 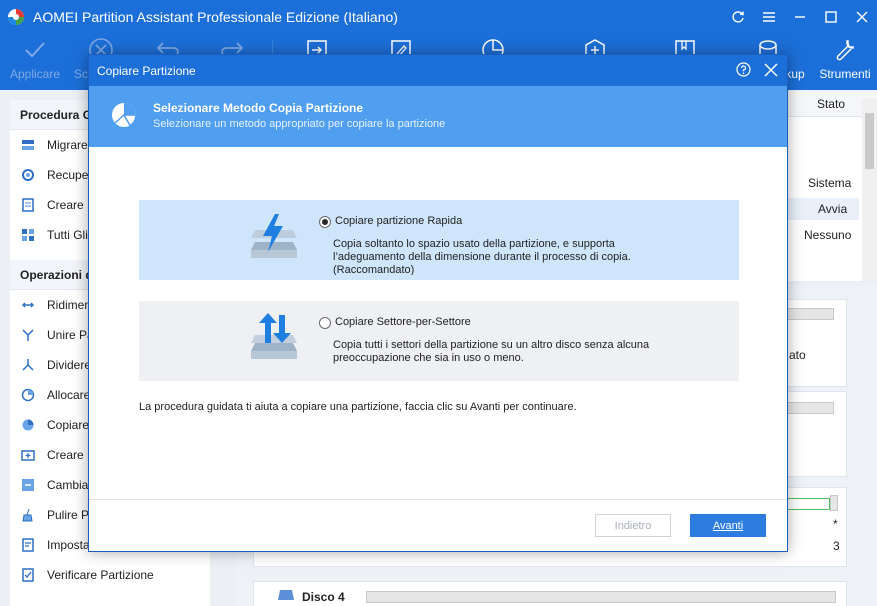 I want to click on sidebar-item-label: Dividere, so click(x=69, y=365).